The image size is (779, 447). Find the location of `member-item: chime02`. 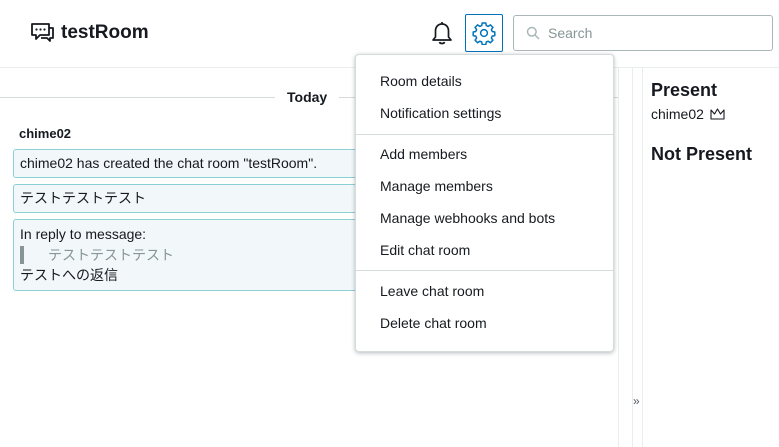

member-item: chime02 is located at coordinates (688, 114).